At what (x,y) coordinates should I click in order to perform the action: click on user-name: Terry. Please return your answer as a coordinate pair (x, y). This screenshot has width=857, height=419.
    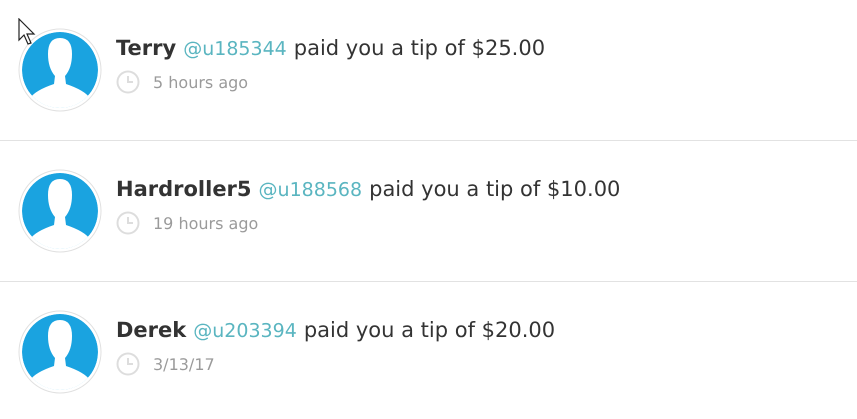
    Looking at the image, I should click on (146, 48).